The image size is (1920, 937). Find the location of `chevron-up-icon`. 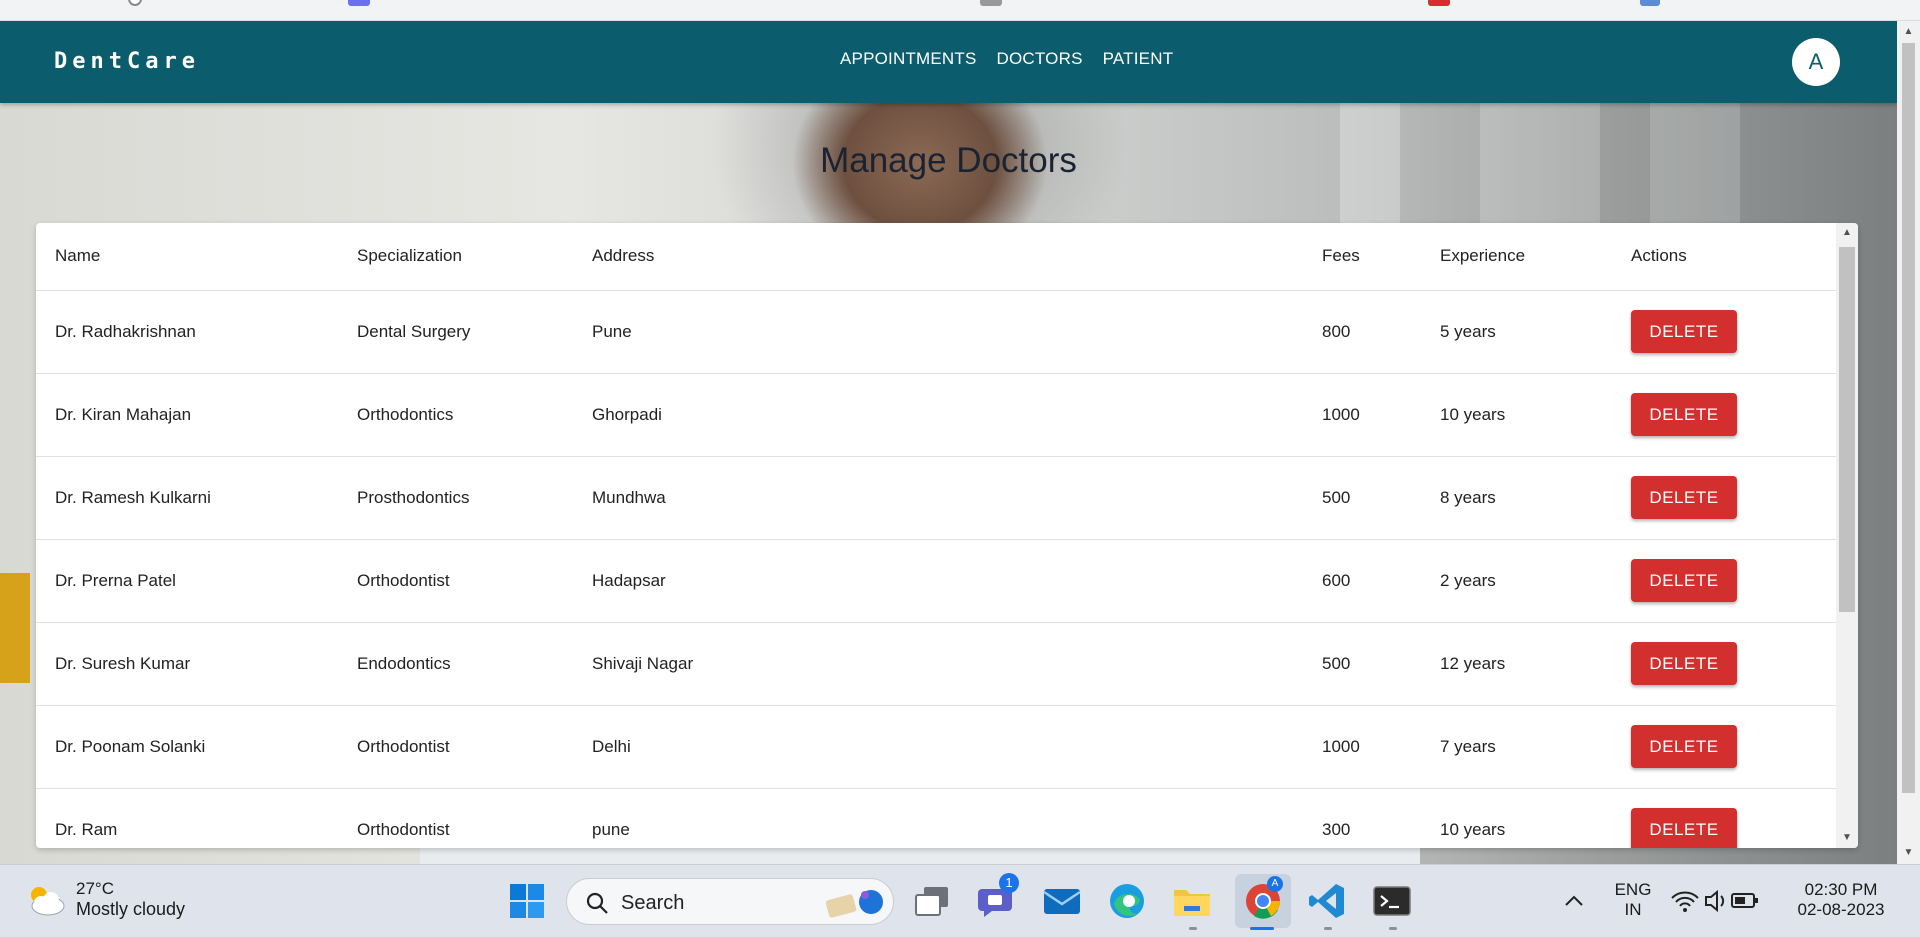

chevron-up-icon is located at coordinates (1574, 901).